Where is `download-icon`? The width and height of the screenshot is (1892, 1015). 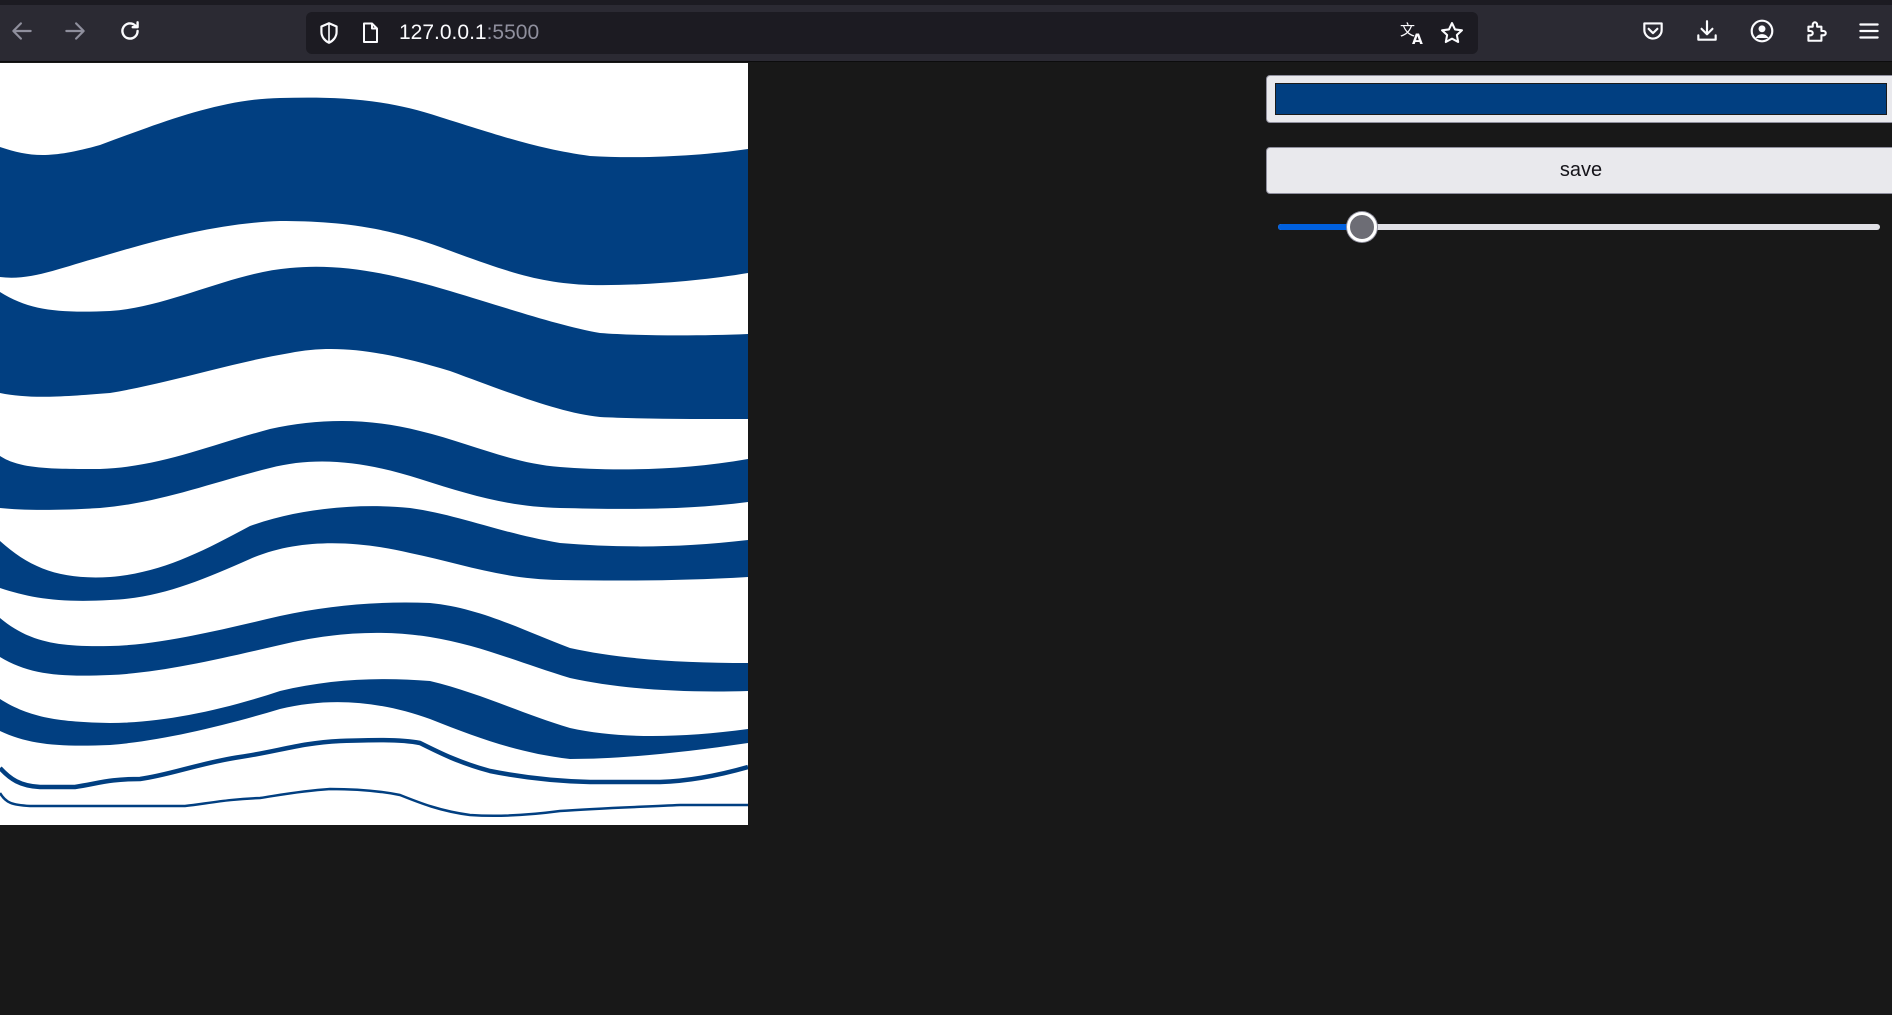
download-icon is located at coordinates (1707, 30).